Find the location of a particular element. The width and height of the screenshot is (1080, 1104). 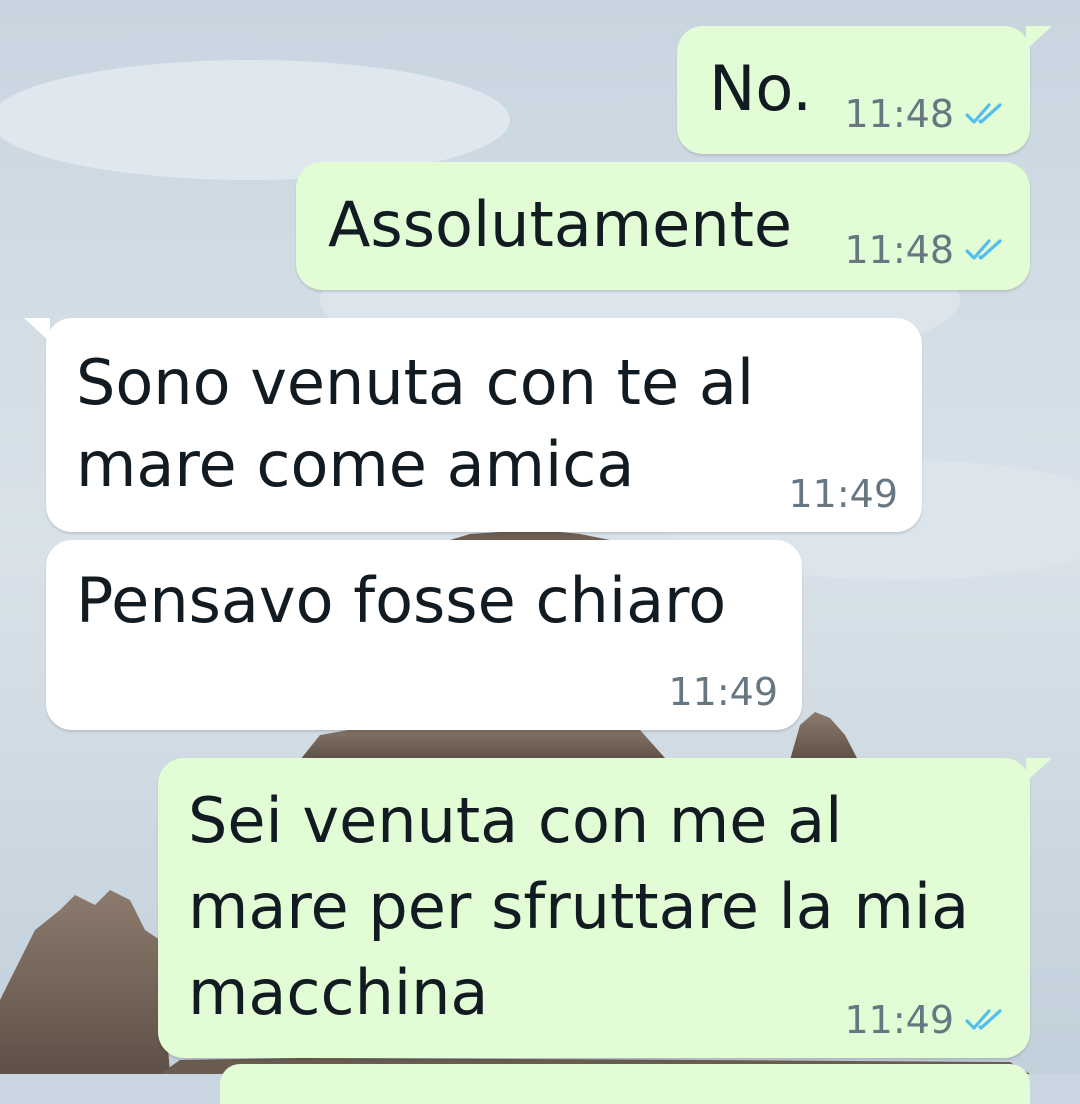

message-bubble-outgoing: Assolutamente 11:48 is located at coordinates (663, 226).